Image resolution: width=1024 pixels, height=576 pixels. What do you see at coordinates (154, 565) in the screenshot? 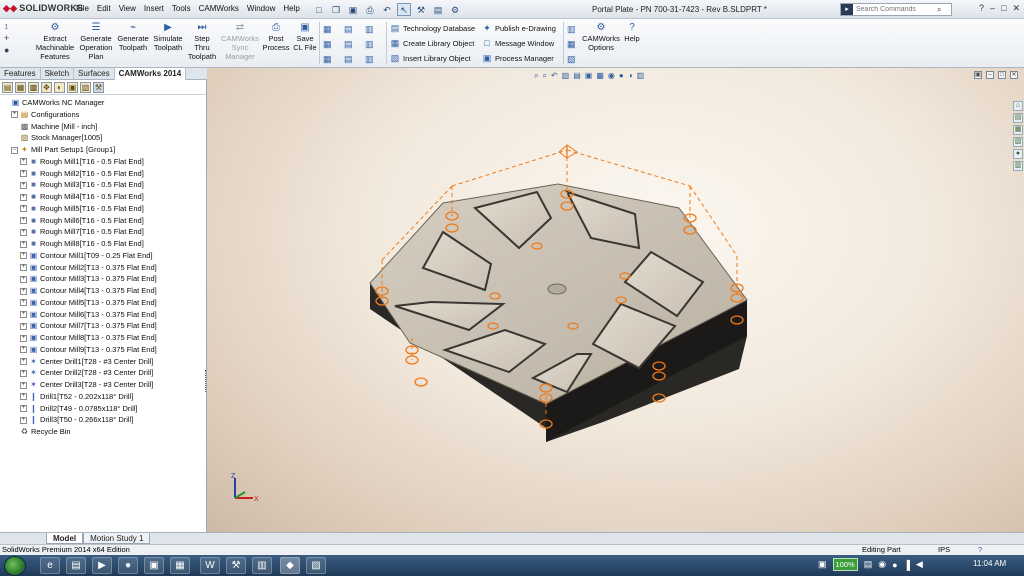
I see `pdf-reader-icon: ▣` at bounding box center [154, 565].